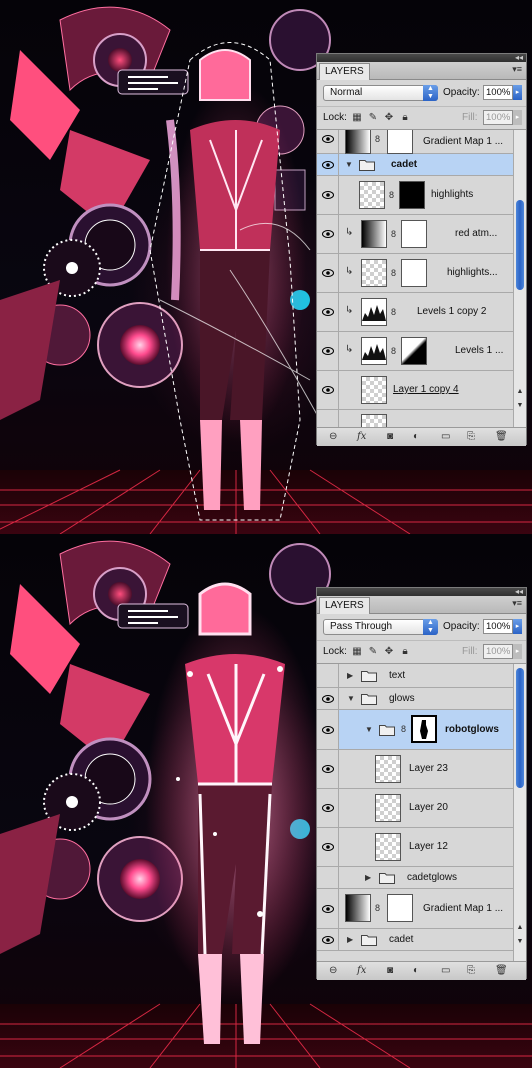  I want to click on layer-row: ↳ 8 Levels 1 copy 2, so click(415, 312).